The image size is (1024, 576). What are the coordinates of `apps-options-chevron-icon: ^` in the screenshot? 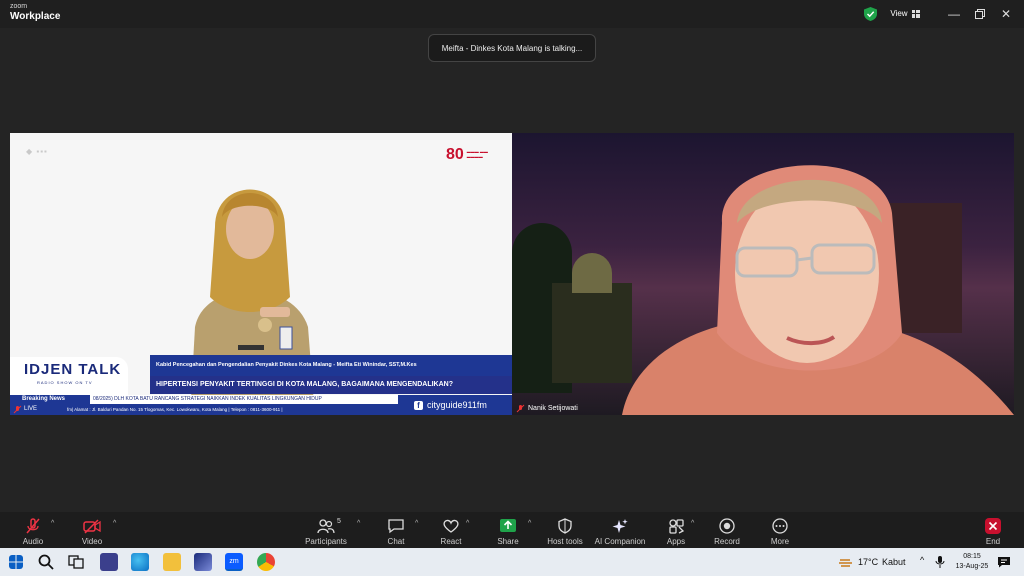 It's located at (692, 523).